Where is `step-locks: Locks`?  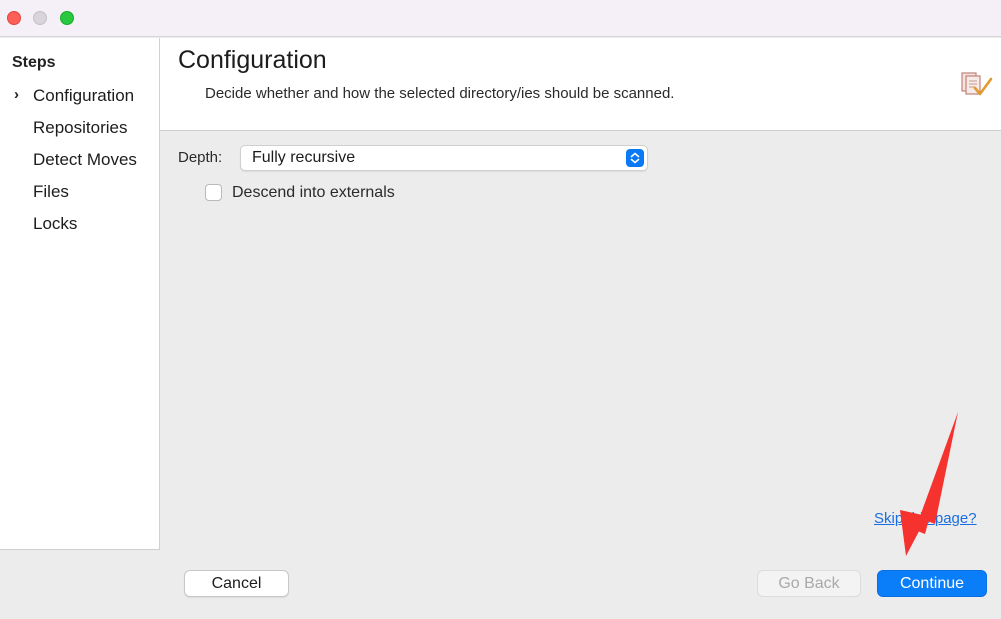
step-locks: Locks is located at coordinates (55, 223).